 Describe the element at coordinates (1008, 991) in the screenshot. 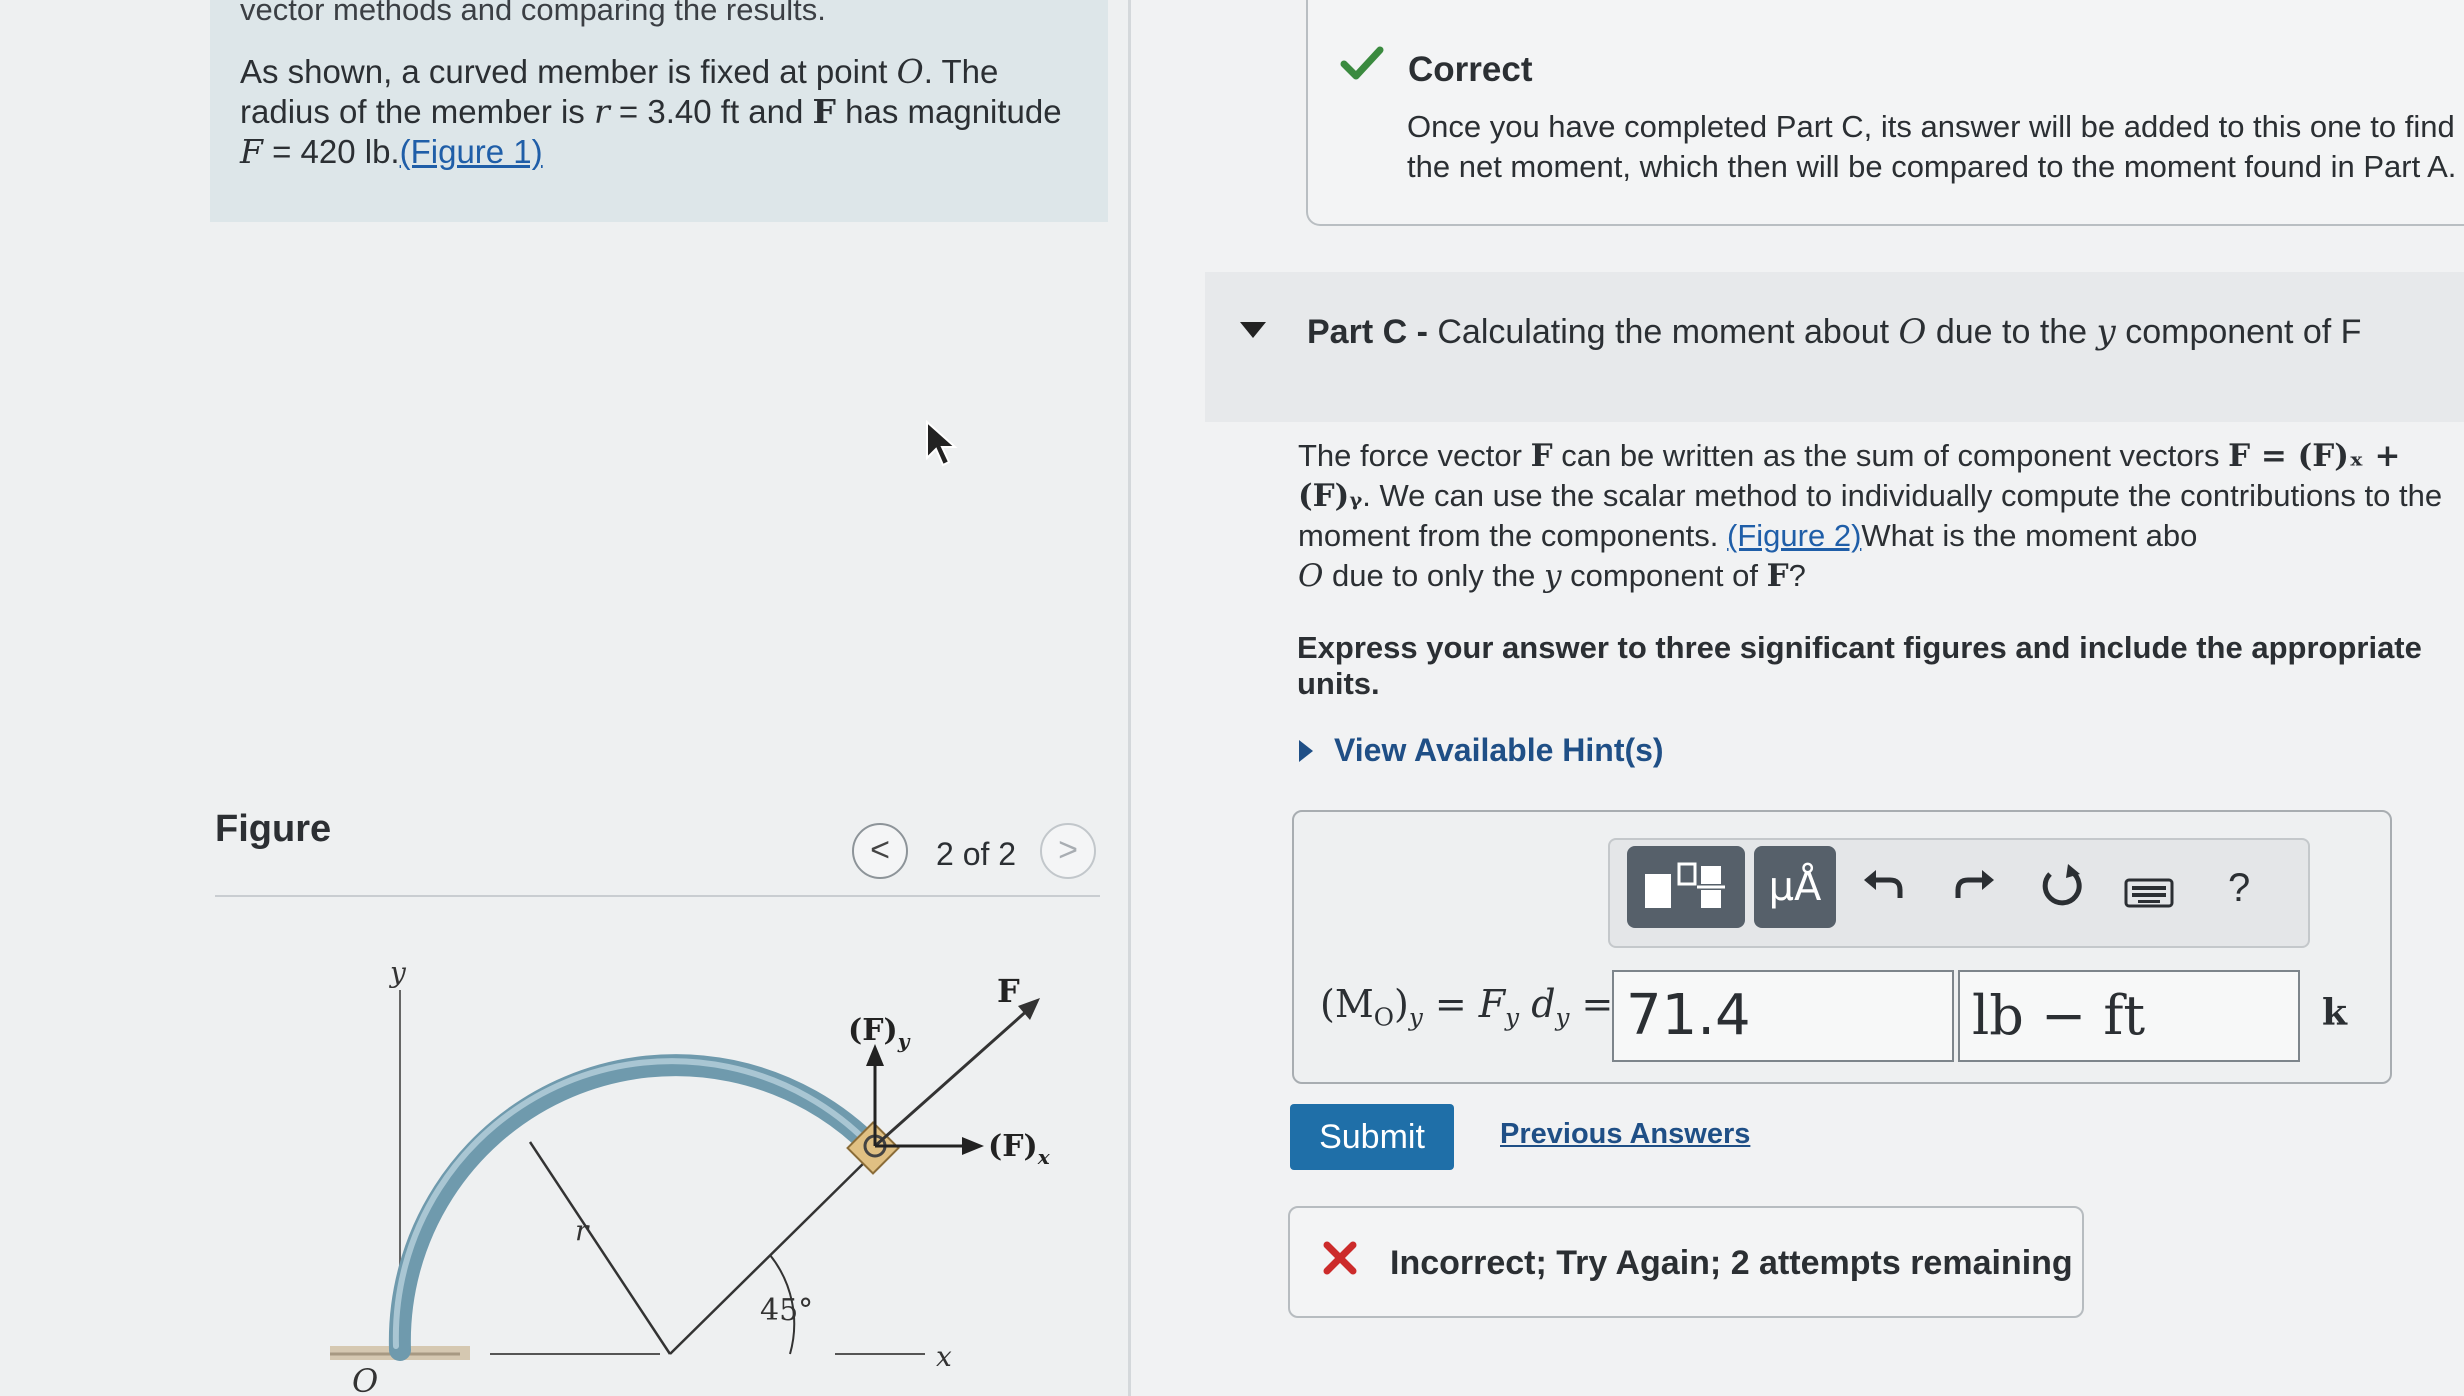

I see `force-f-label: F` at that location.